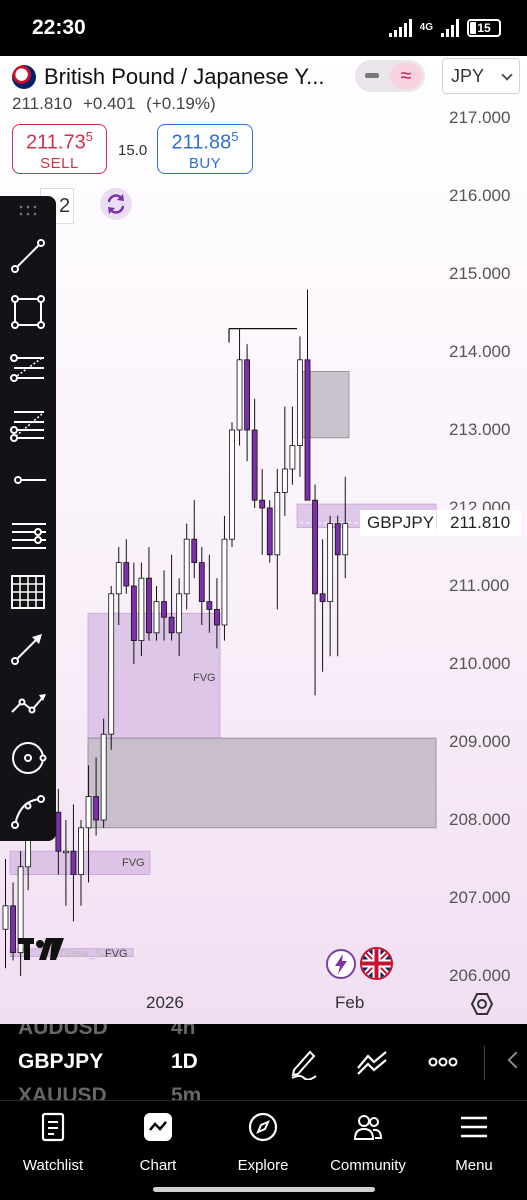 This screenshot has width=527, height=1200. What do you see at coordinates (304, 1062) in the screenshot?
I see `pencil-icon` at bounding box center [304, 1062].